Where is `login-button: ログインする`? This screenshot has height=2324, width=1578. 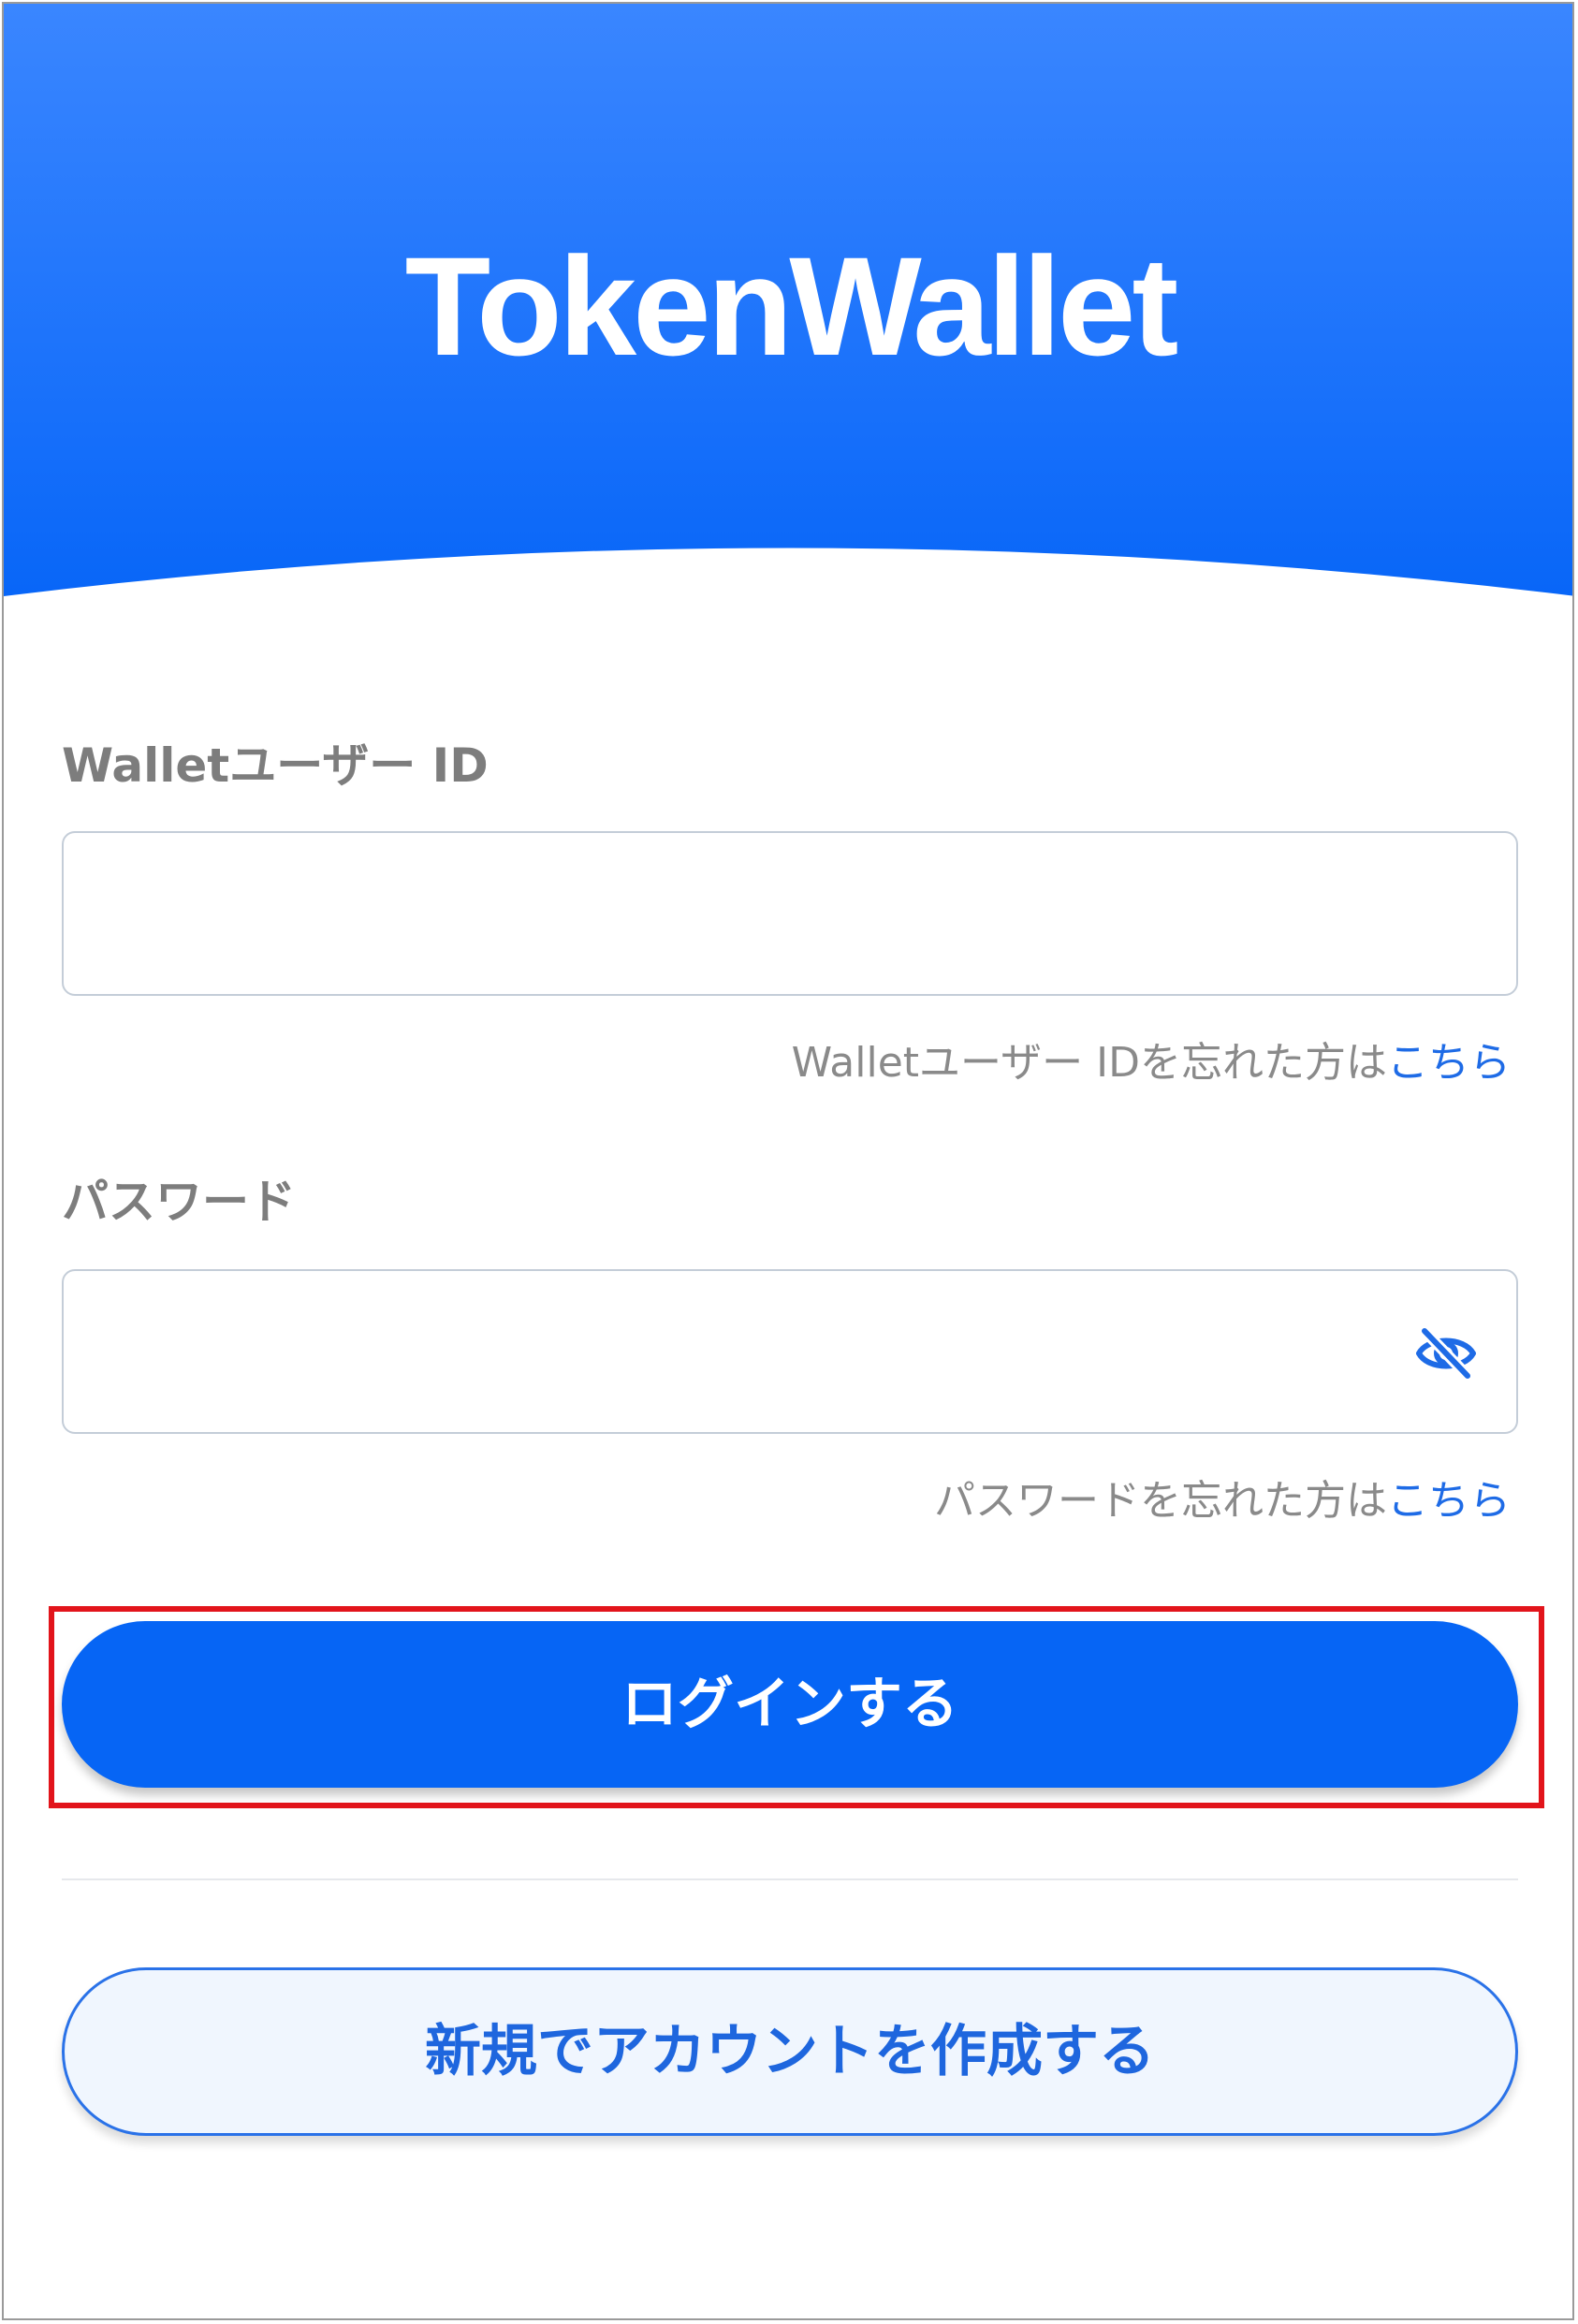 login-button: ログインする is located at coordinates (790, 1704).